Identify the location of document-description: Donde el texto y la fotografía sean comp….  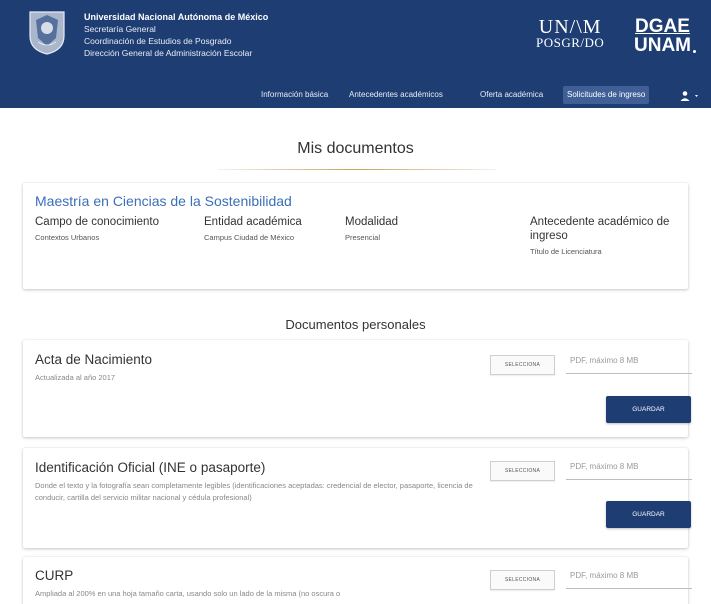
(254, 491).